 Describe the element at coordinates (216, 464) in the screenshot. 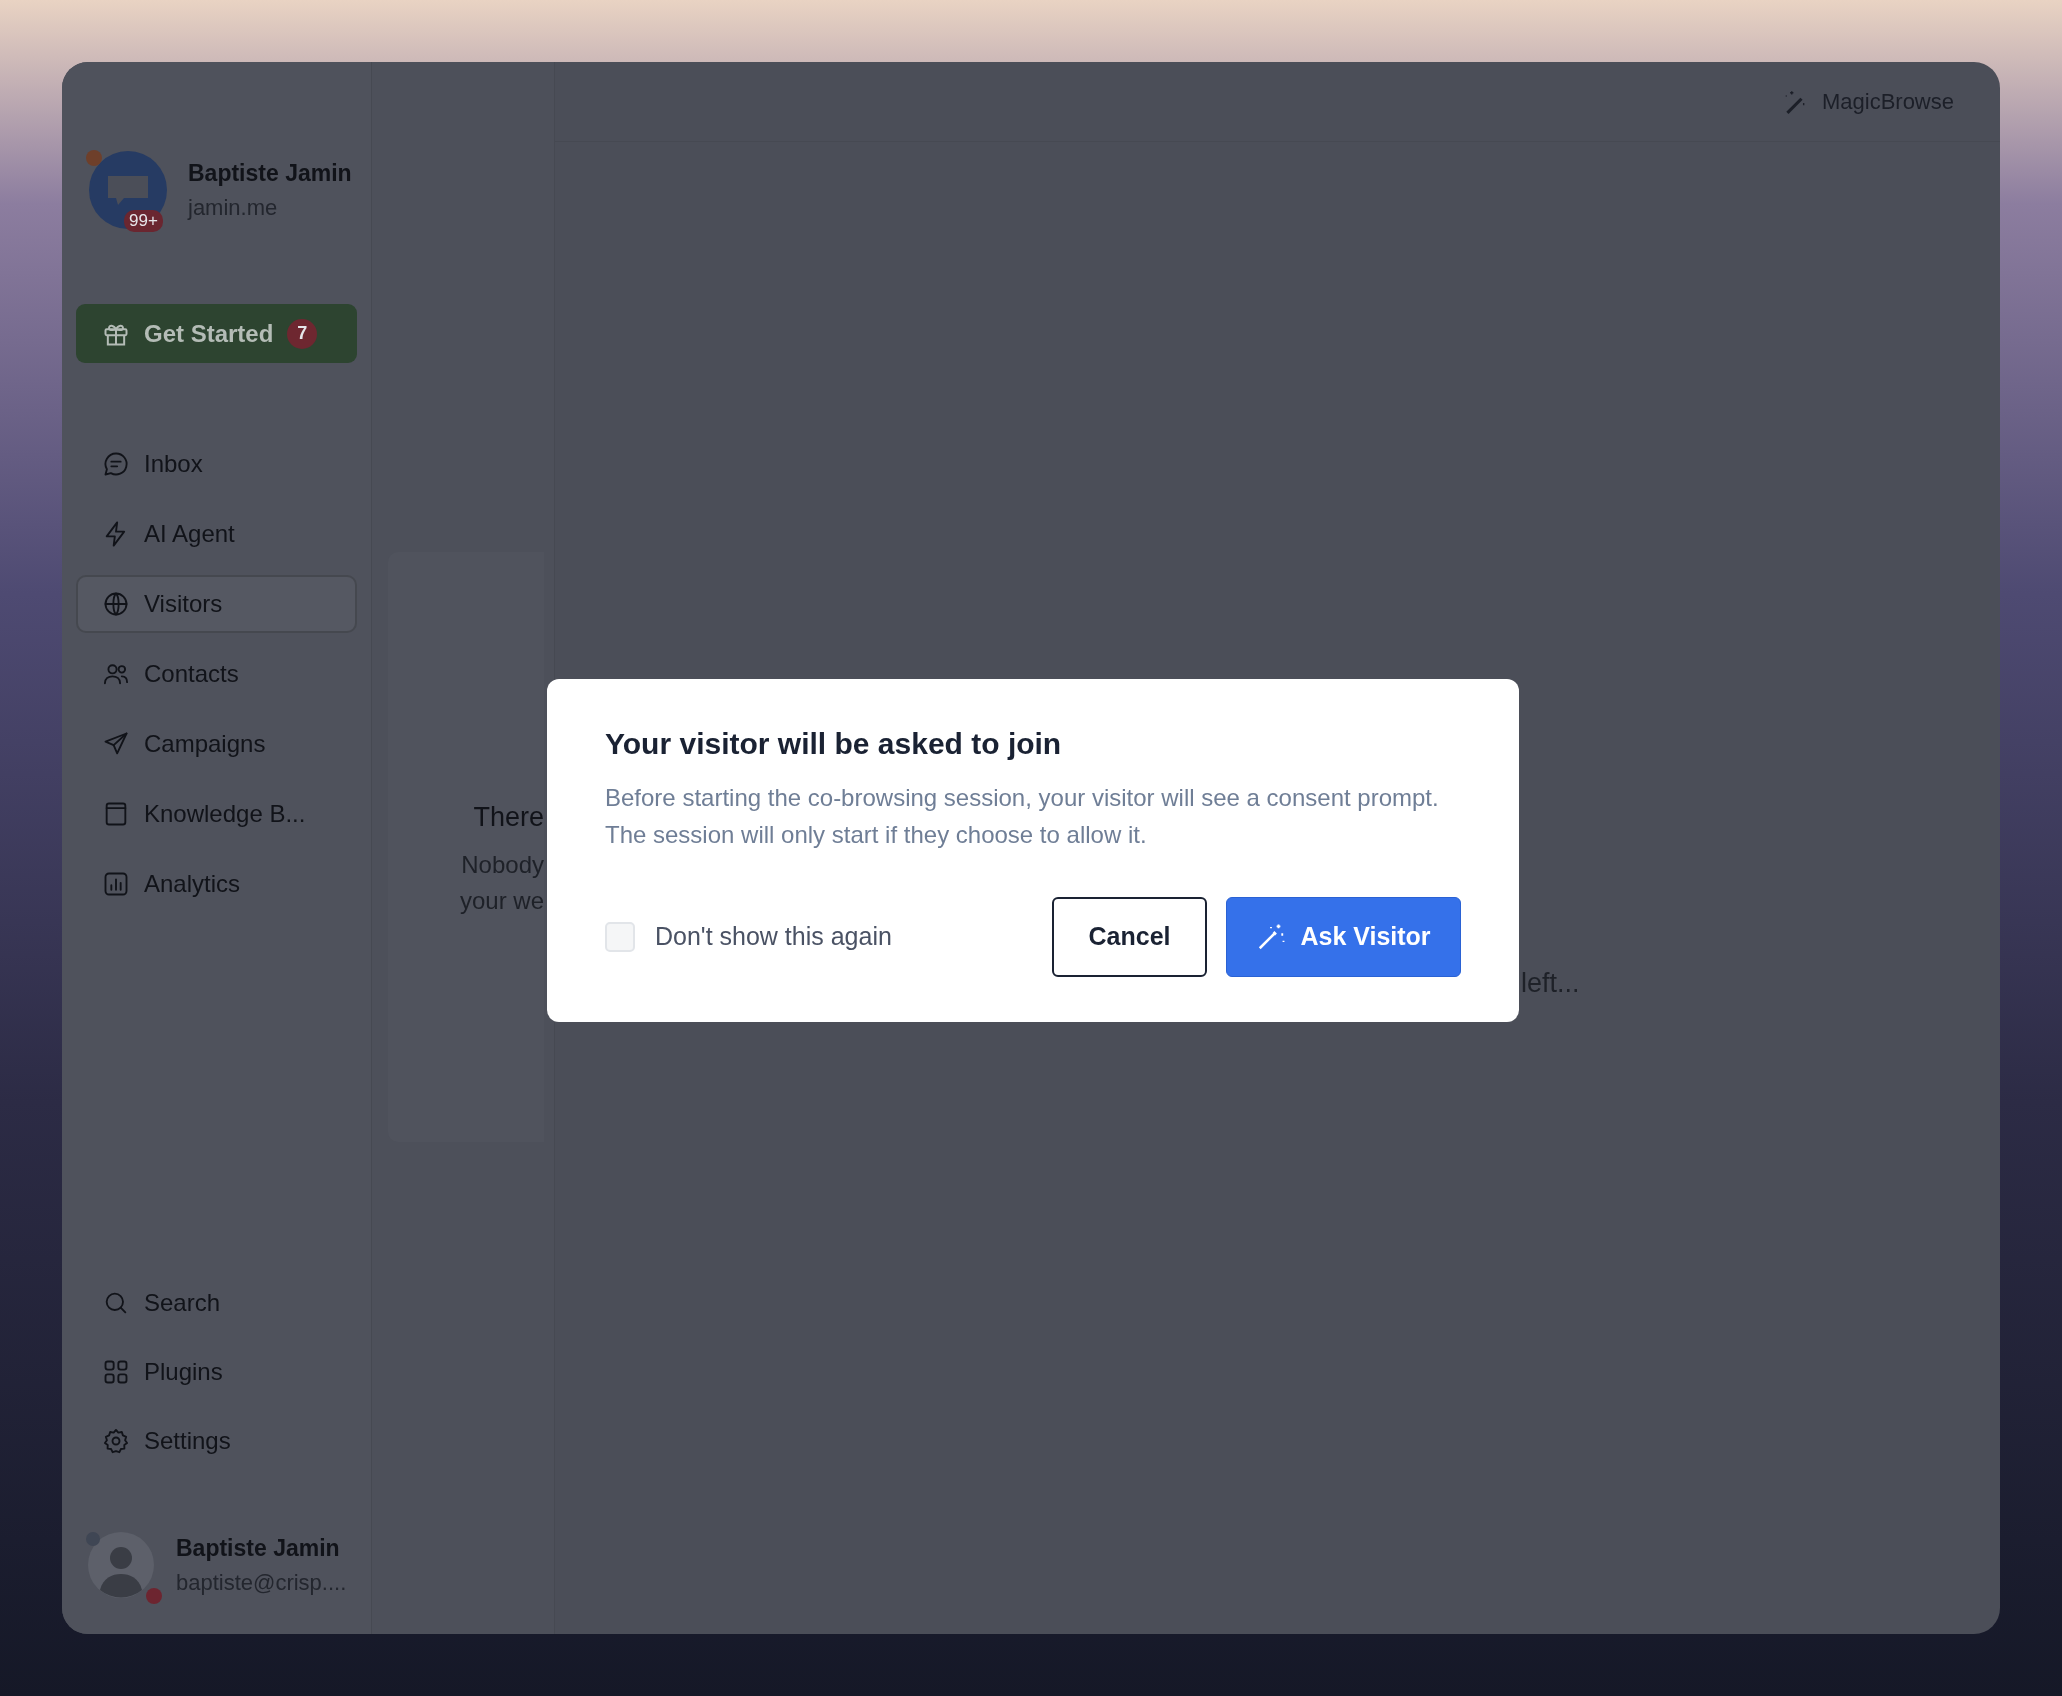

I see `nav-item: Inbox` at that location.